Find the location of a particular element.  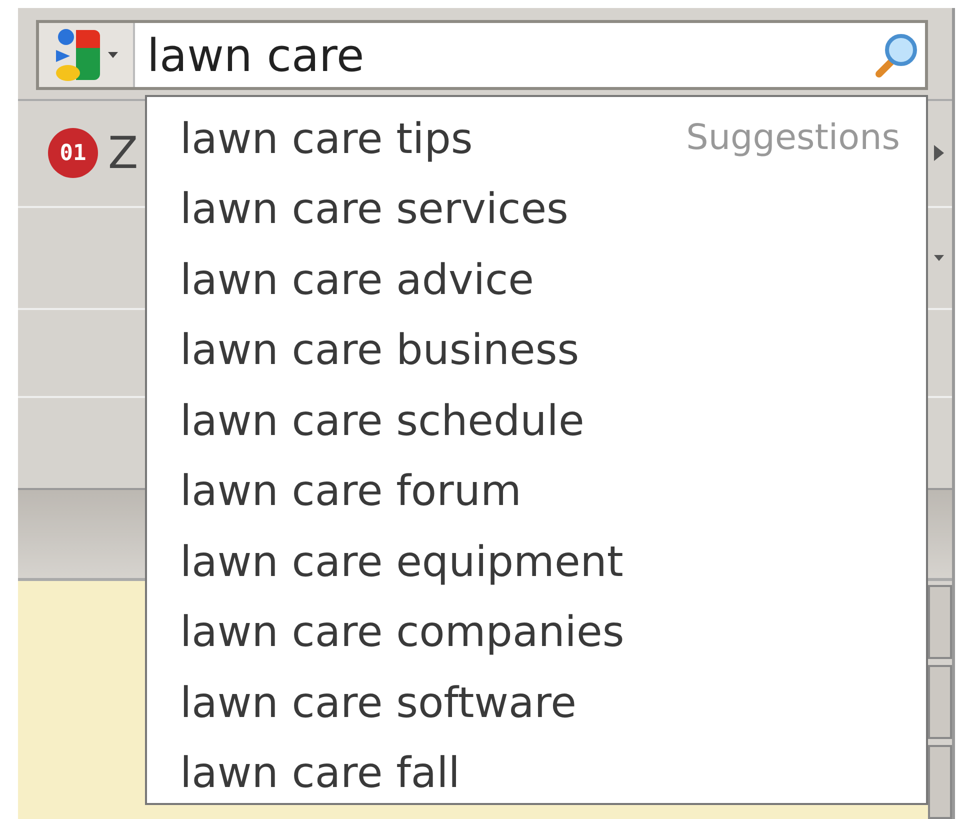

suggestion-item: lawn care services is located at coordinates (536, 209).